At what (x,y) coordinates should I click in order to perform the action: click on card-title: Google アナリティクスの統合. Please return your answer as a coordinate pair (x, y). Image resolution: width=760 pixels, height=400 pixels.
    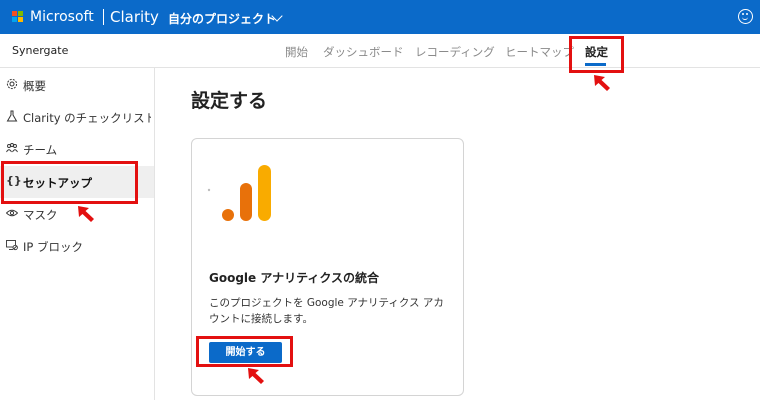
    Looking at the image, I should click on (294, 278).